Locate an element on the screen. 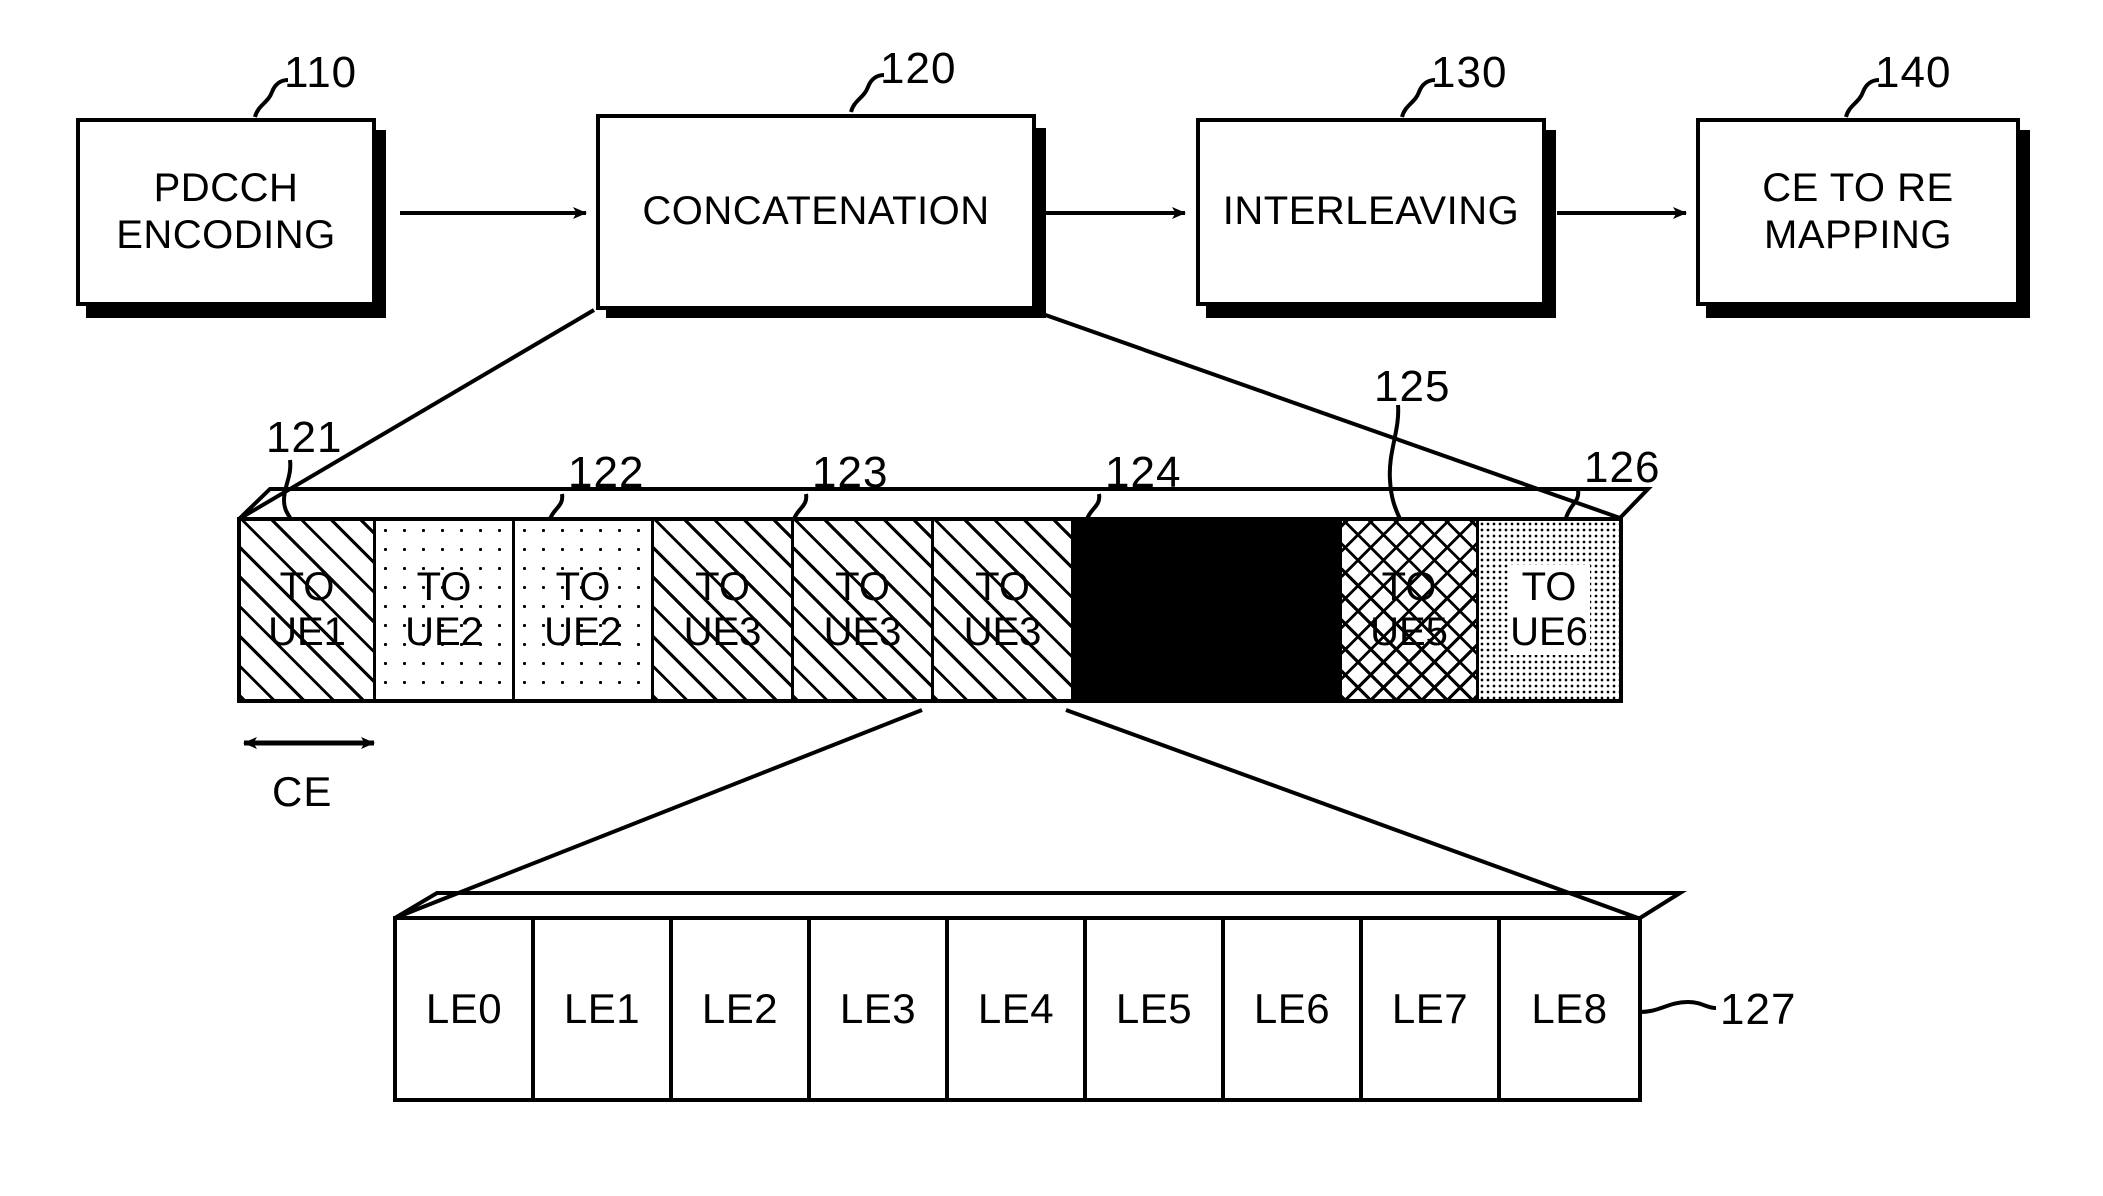 This screenshot has width=2103, height=1196. block-interleaving: INTERLEAVING is located at coordinates (1371, 212).